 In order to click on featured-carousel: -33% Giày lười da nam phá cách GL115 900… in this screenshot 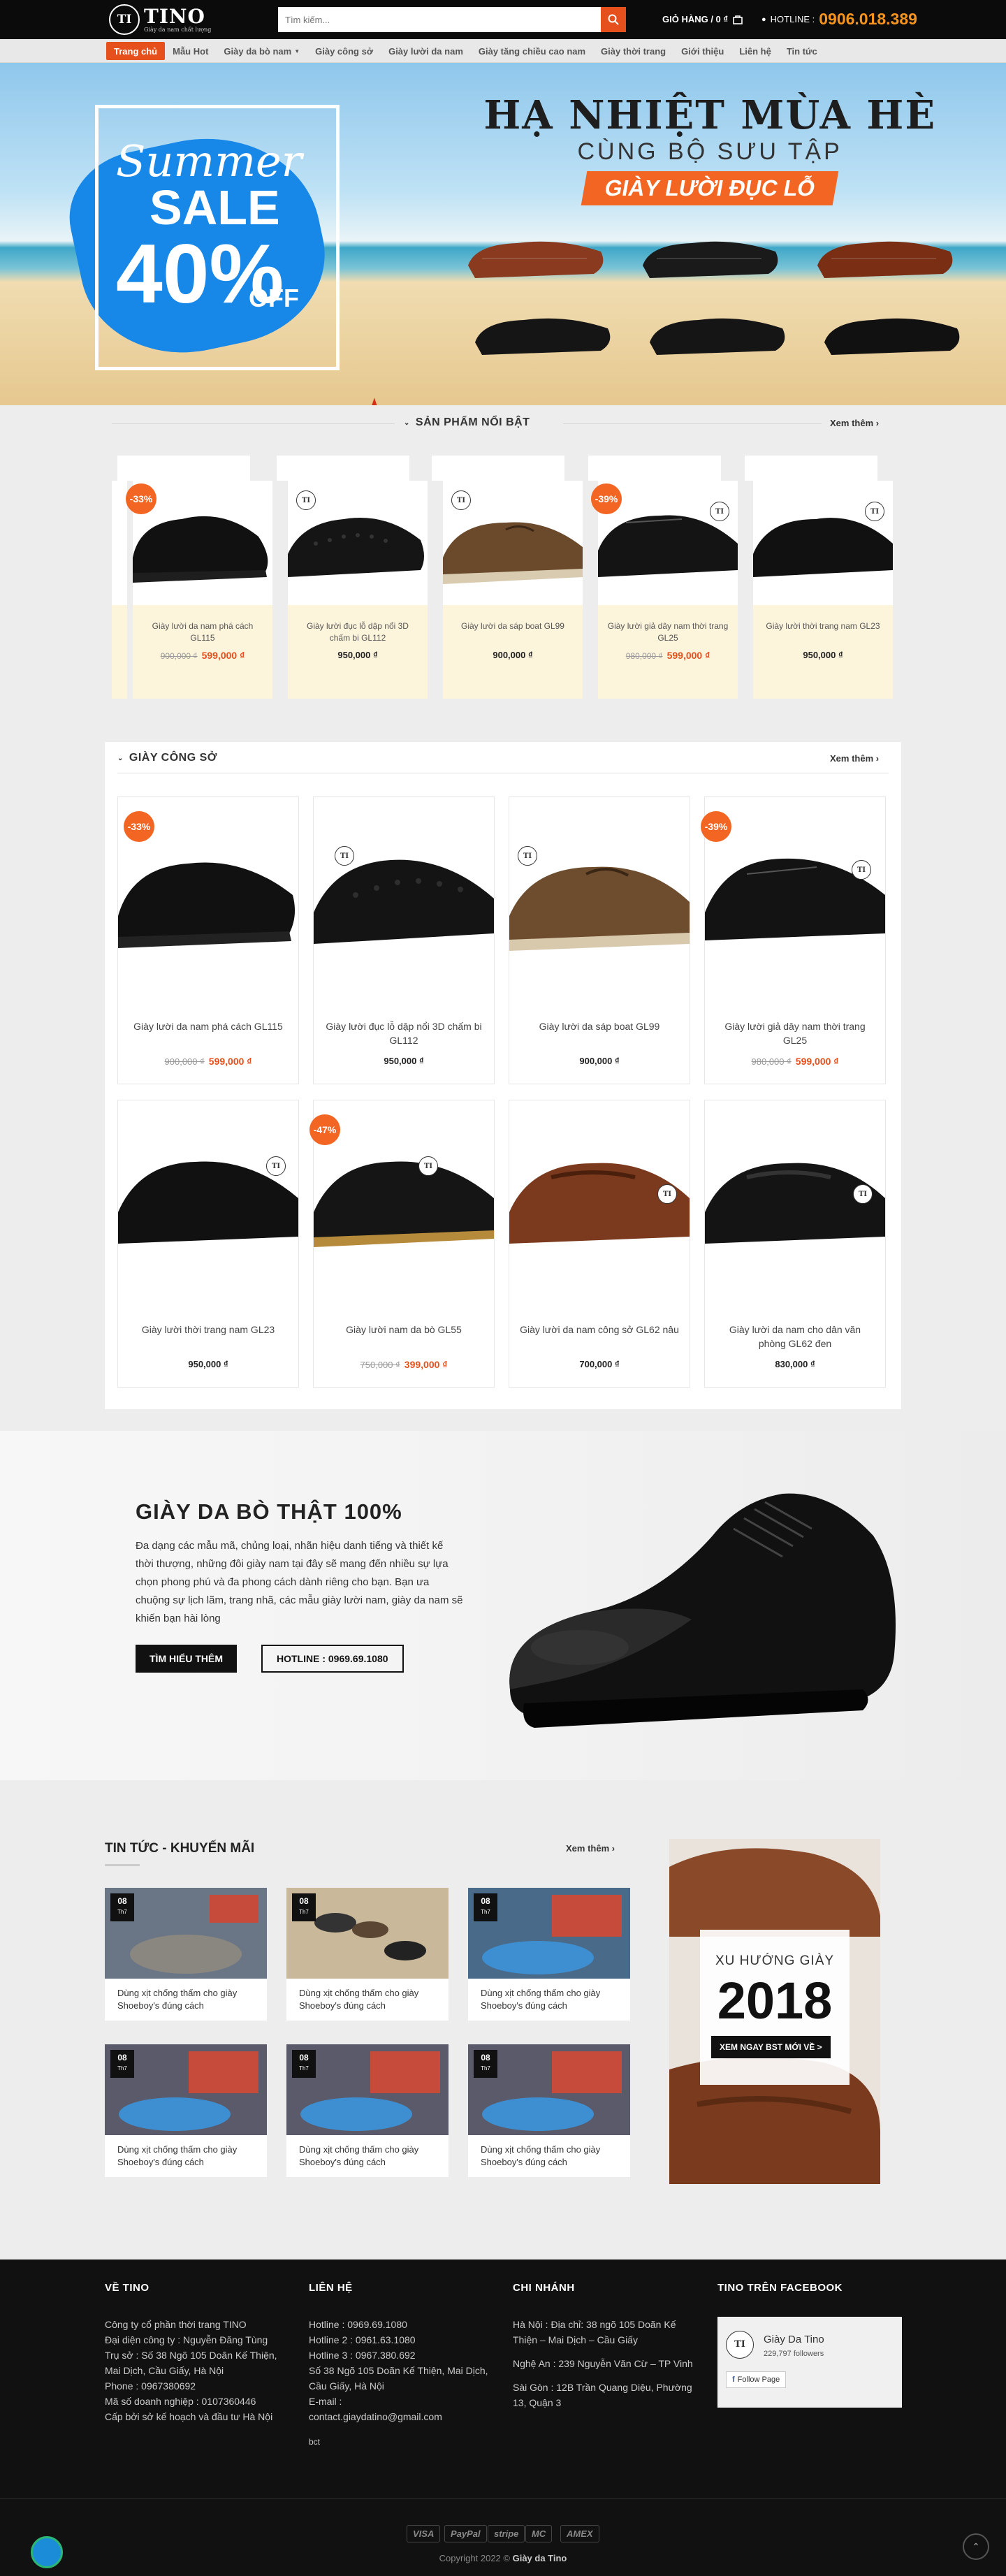, I will do `click(503, 576)`.